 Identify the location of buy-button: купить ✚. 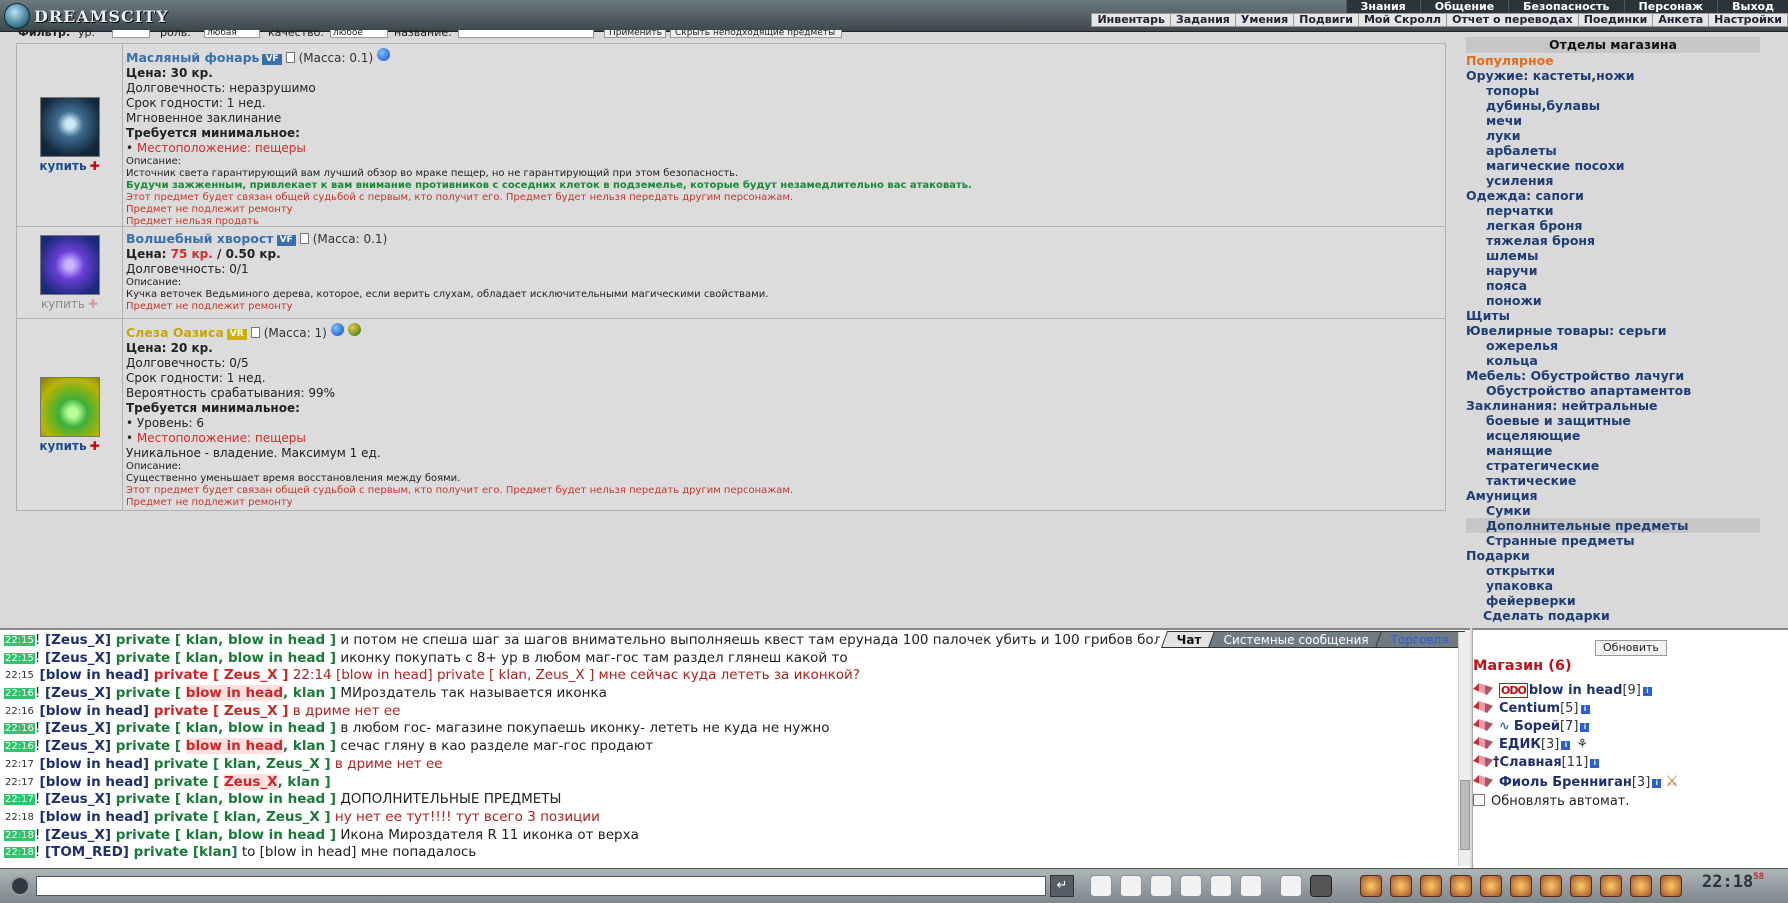
(69, 166).